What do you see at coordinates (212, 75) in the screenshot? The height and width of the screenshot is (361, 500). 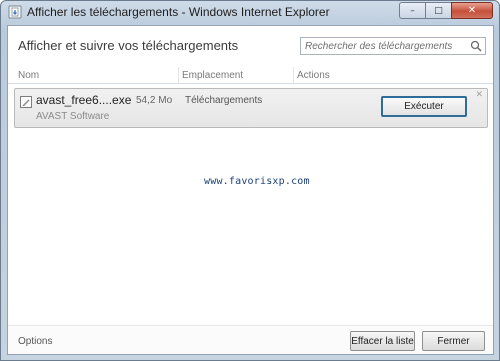 I see `column-location: Emplacement` at bounding box center [212, 75].